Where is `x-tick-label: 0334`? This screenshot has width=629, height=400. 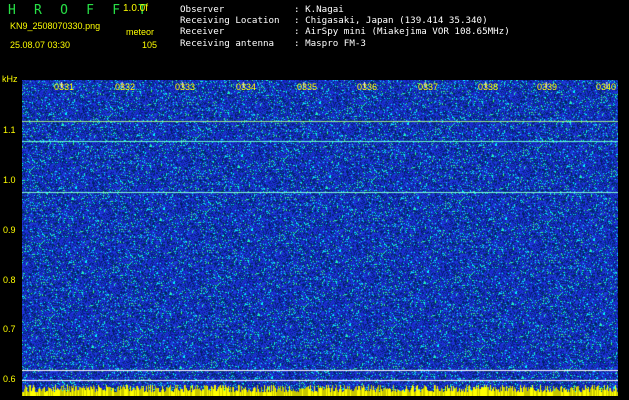
x-tick-label: 0334 is located at coordinates (246, 87).